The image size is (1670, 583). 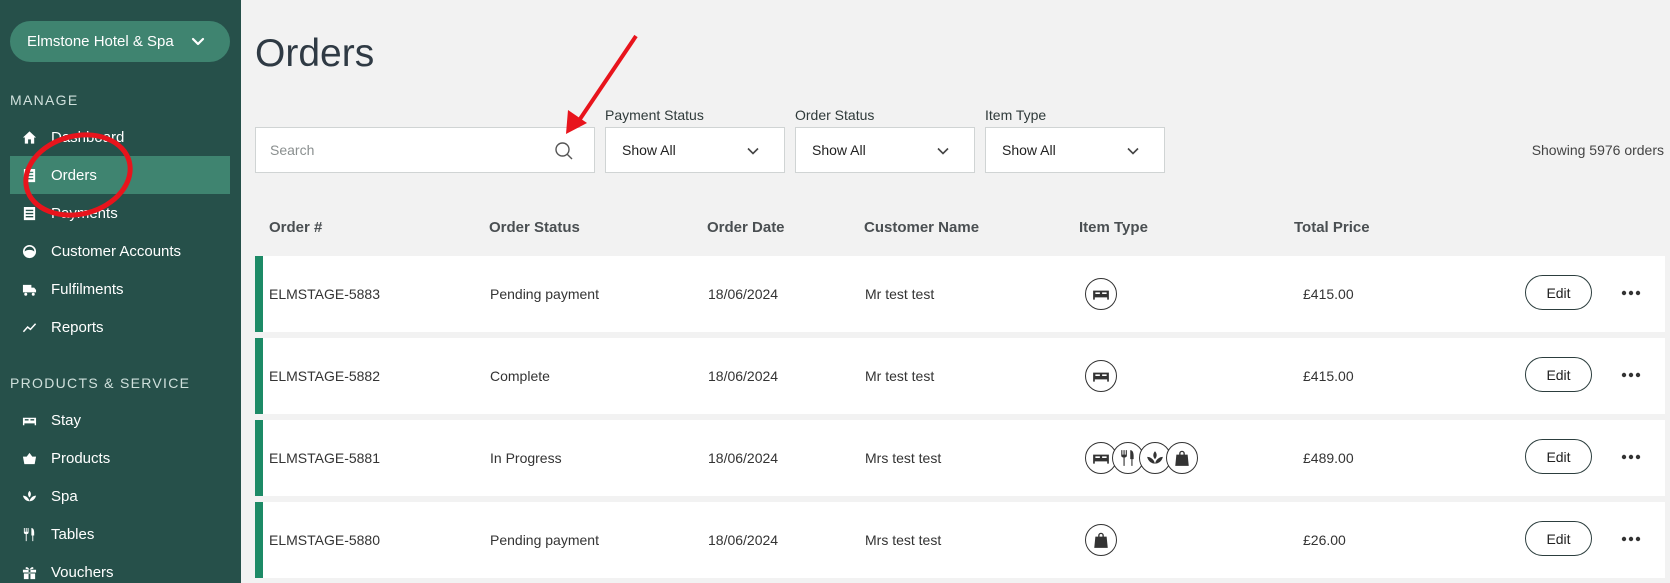 I want to click on order-status-label: Order Status, so click(x=835, y=115).